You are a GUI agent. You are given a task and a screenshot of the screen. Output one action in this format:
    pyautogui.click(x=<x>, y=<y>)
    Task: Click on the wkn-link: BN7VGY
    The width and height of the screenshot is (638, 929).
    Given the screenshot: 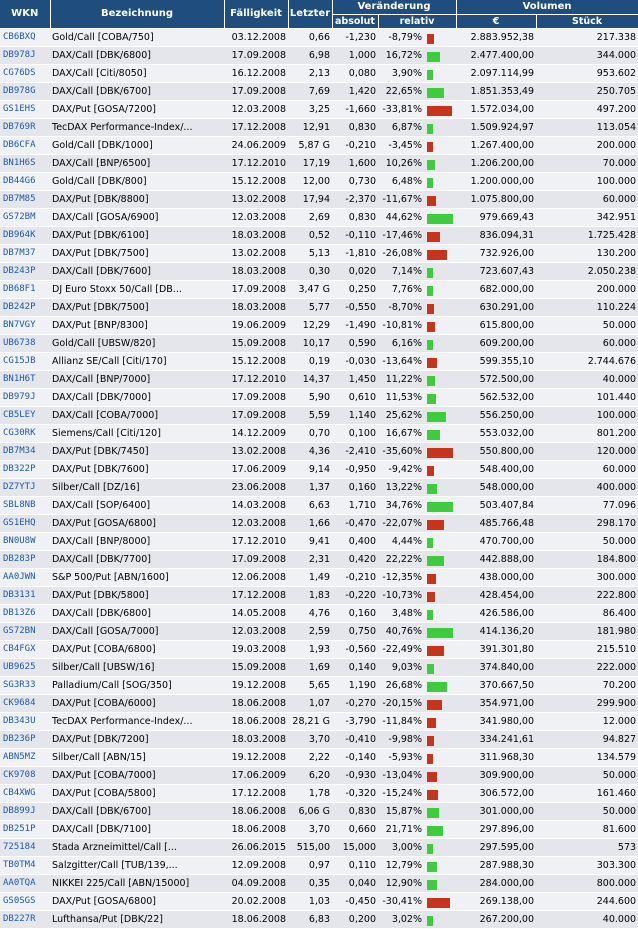 What is the action you would take?
    pyautogui.click(x=25, y=325)
    